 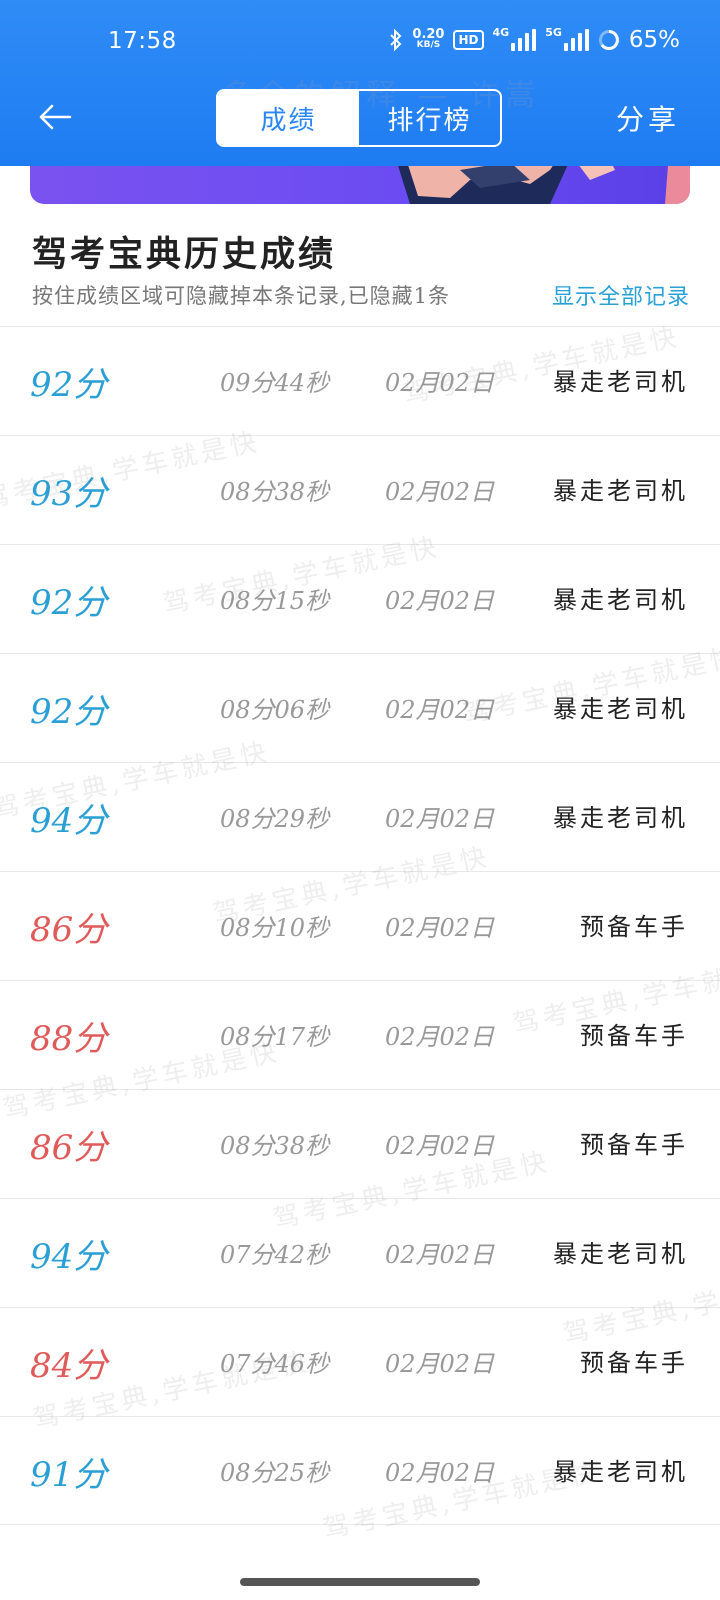 I want to click on tab-switcher: 成绩 排行榜, so click(x=359, y=118).